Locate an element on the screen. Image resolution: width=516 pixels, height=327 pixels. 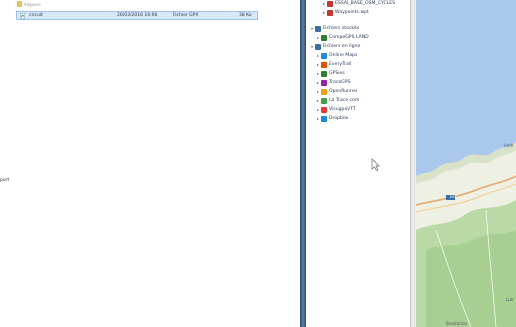
tree-item-label: La Trace.com is located at coordinates (344, 100).